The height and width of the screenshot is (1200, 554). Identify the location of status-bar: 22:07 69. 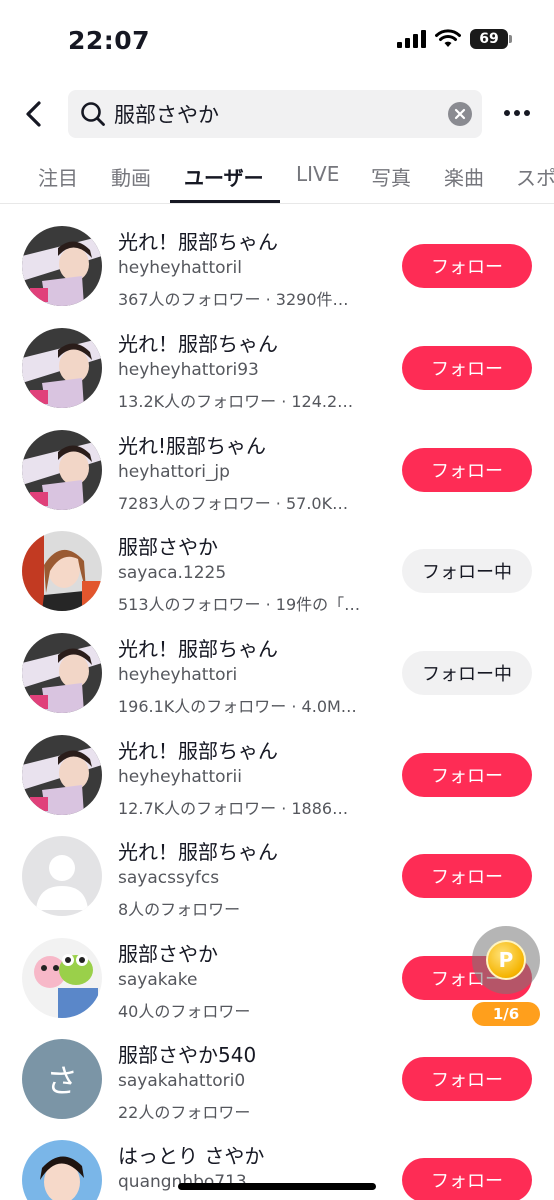
(277, 40).